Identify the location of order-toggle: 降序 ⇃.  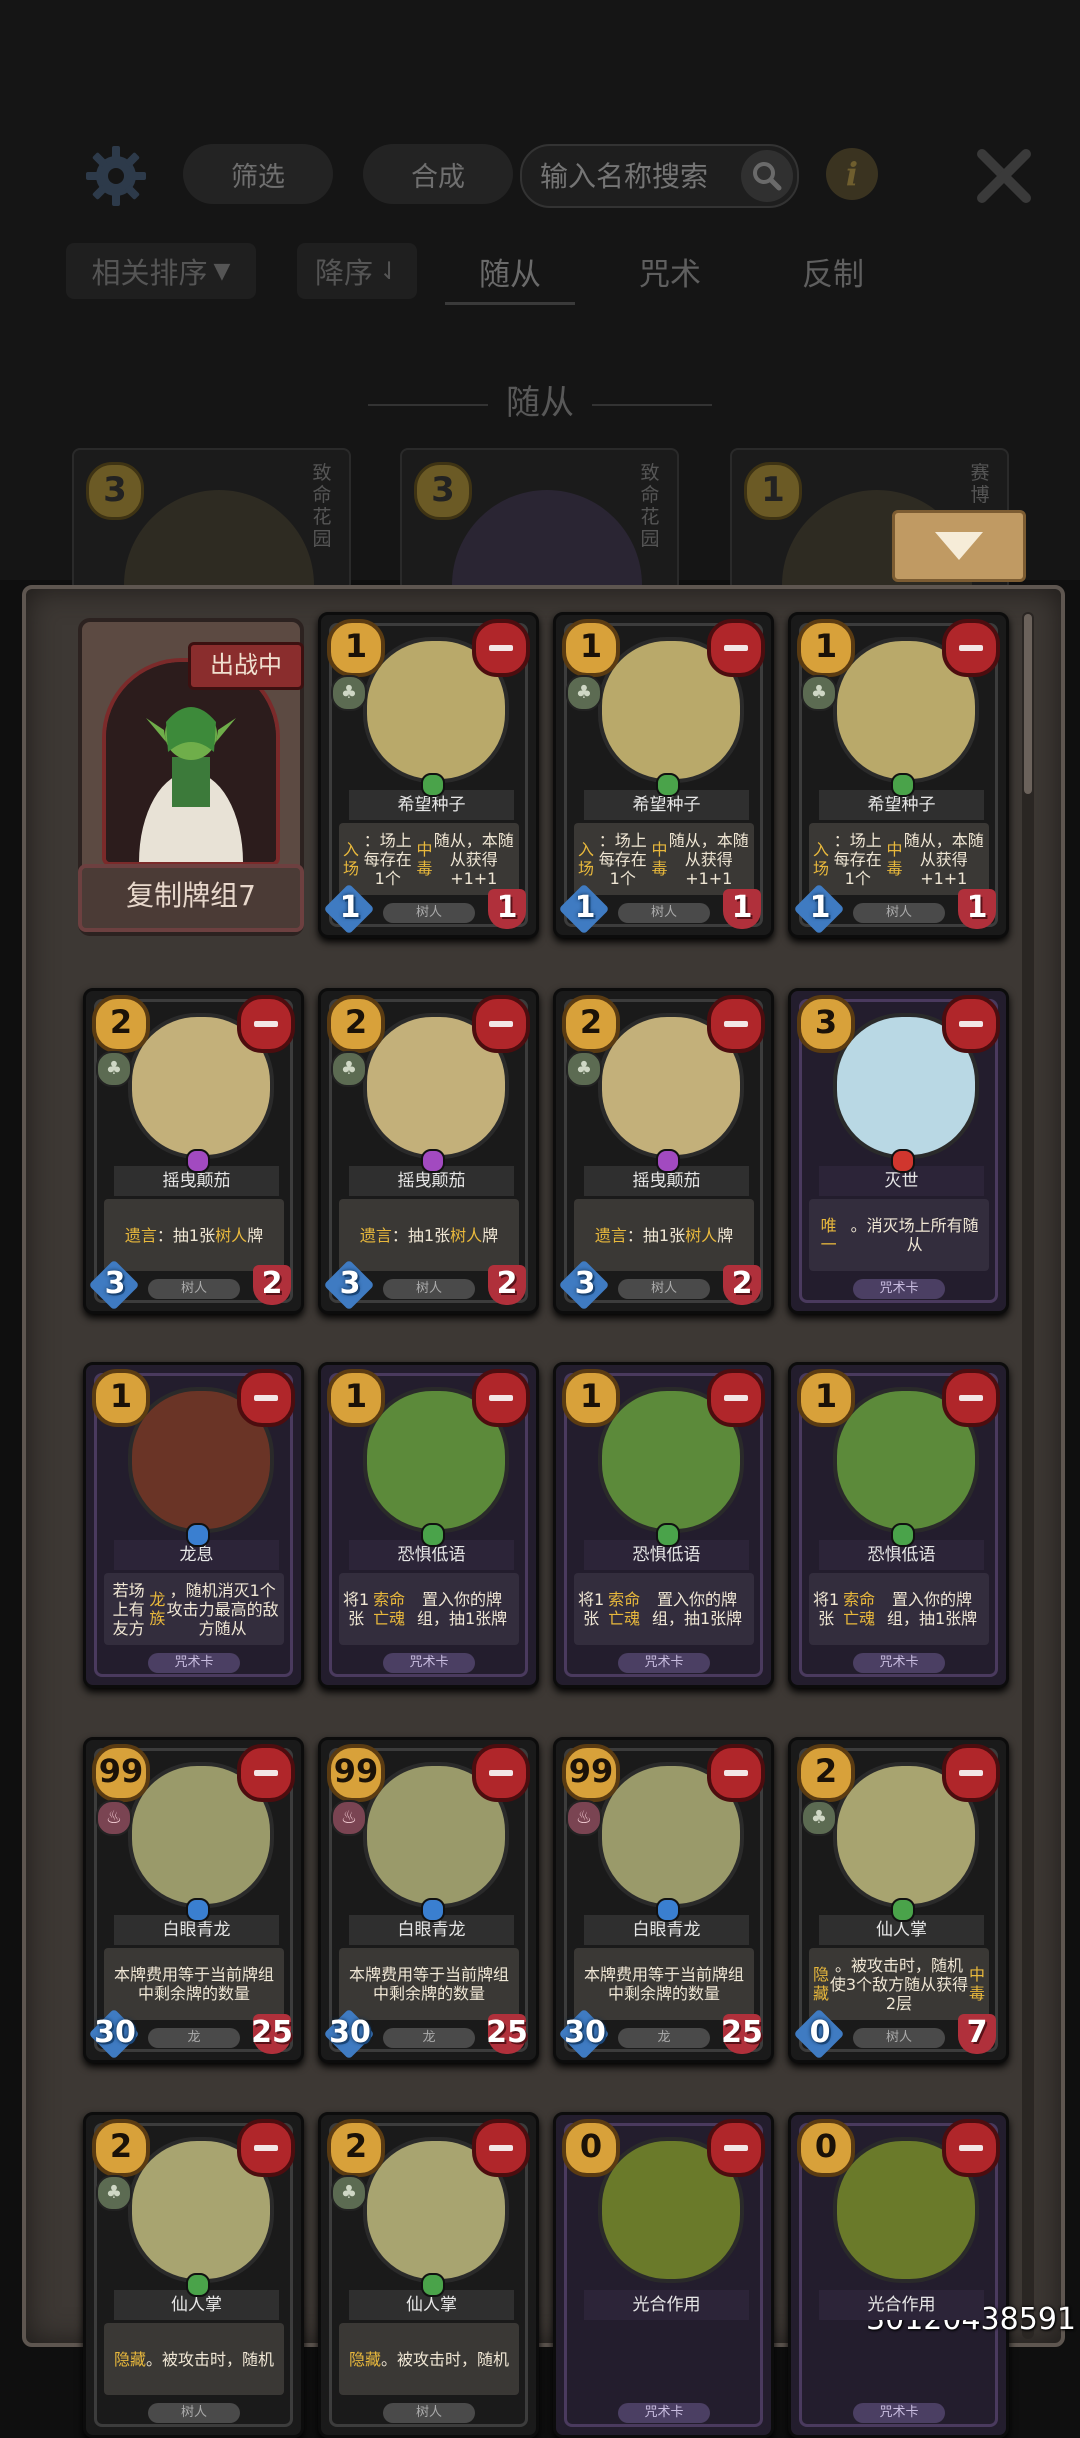
(357, 271).